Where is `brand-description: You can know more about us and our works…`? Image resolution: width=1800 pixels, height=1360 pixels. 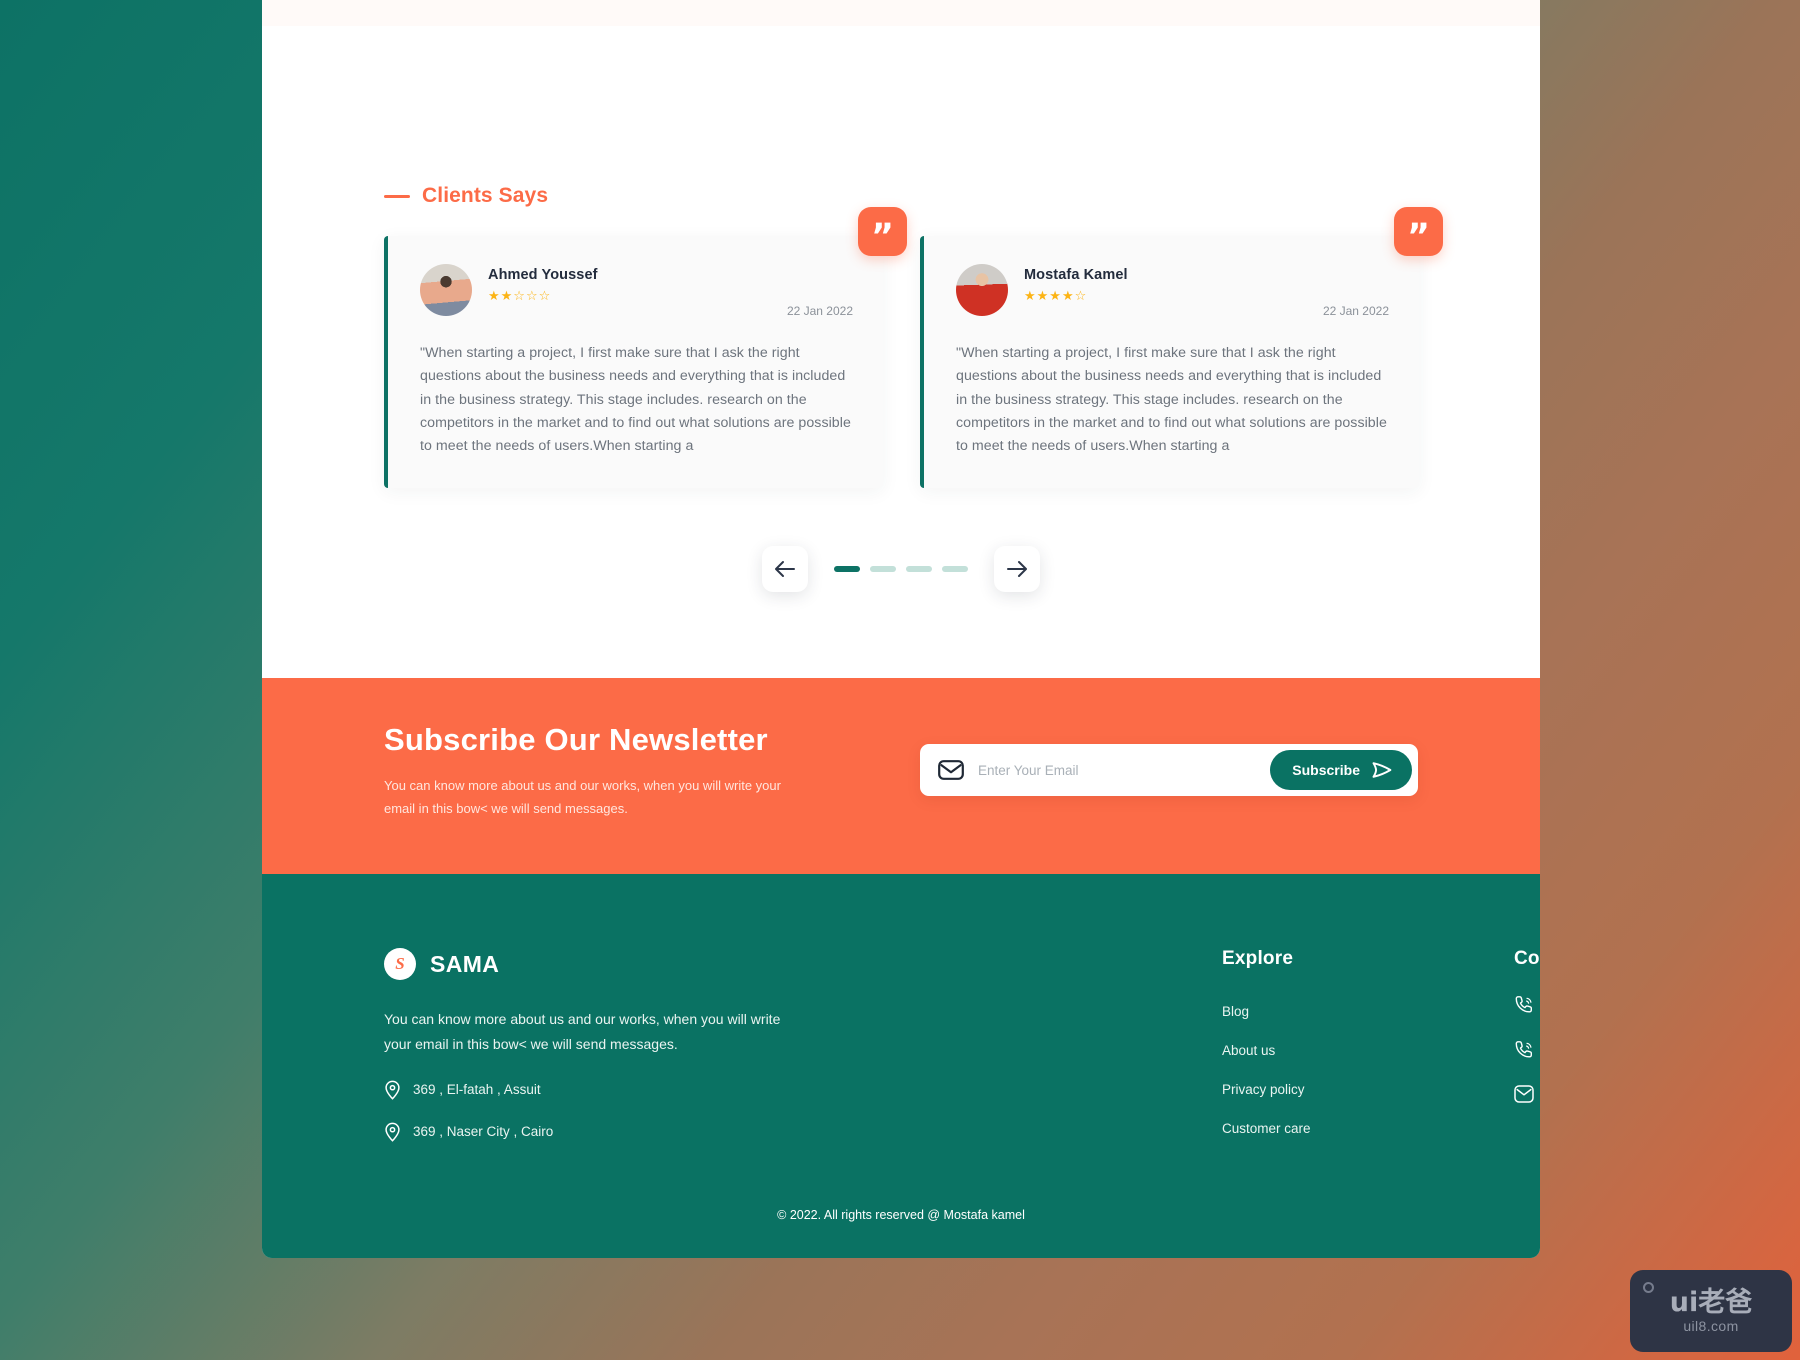
brand-description: You can know more about us and our works… is located at coordinates (582, 1032).